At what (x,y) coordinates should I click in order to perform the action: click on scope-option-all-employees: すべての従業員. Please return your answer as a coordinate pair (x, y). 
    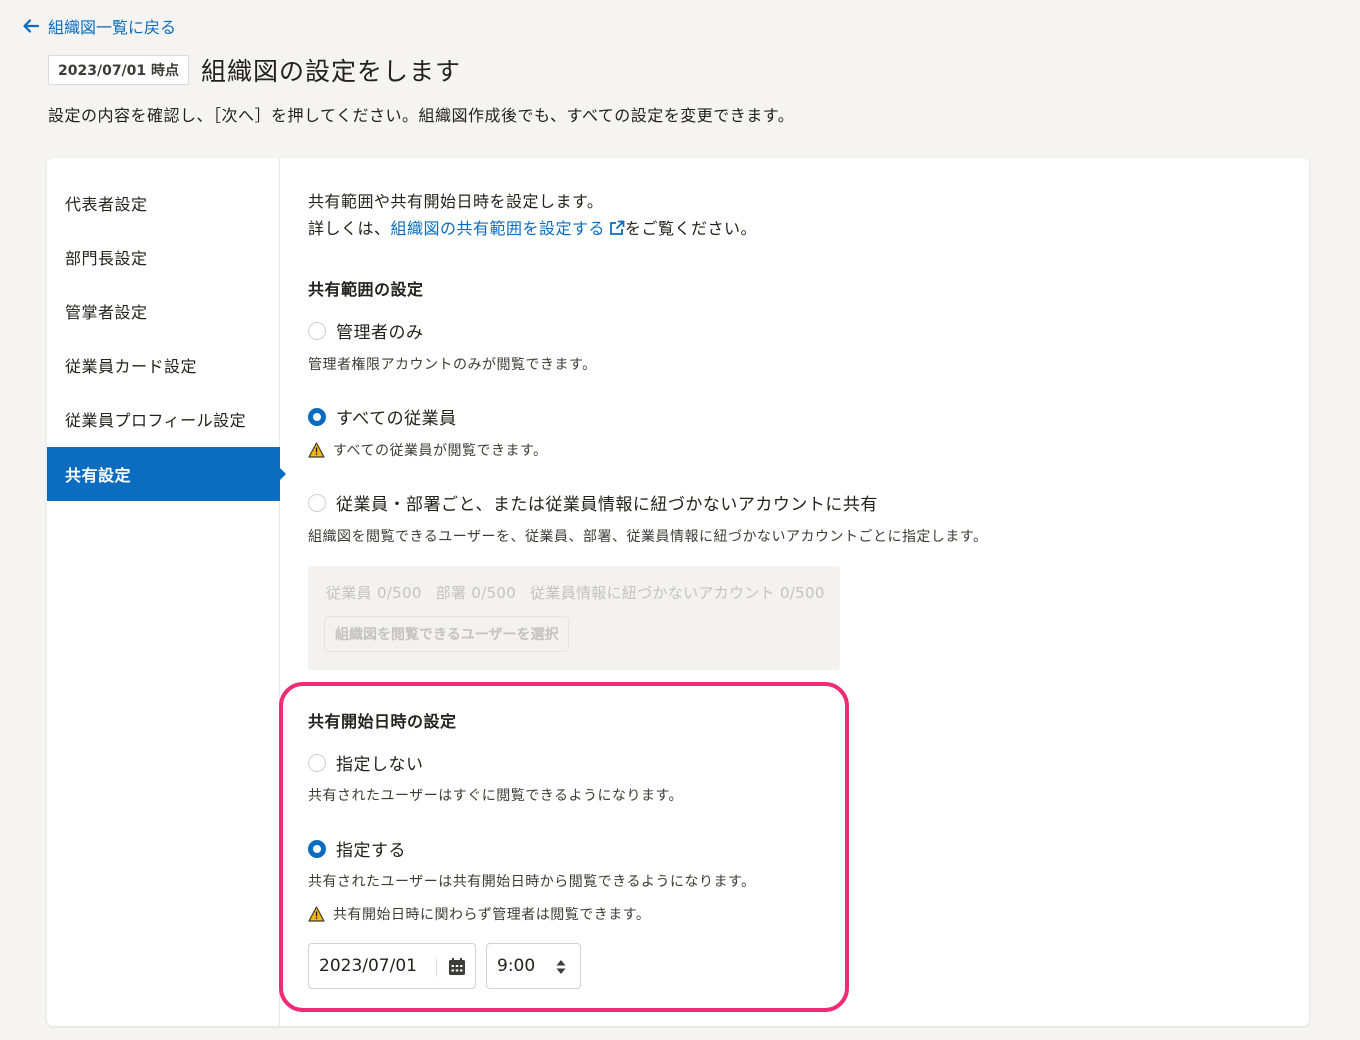
    Looking at the image, I should click on (382, 416).